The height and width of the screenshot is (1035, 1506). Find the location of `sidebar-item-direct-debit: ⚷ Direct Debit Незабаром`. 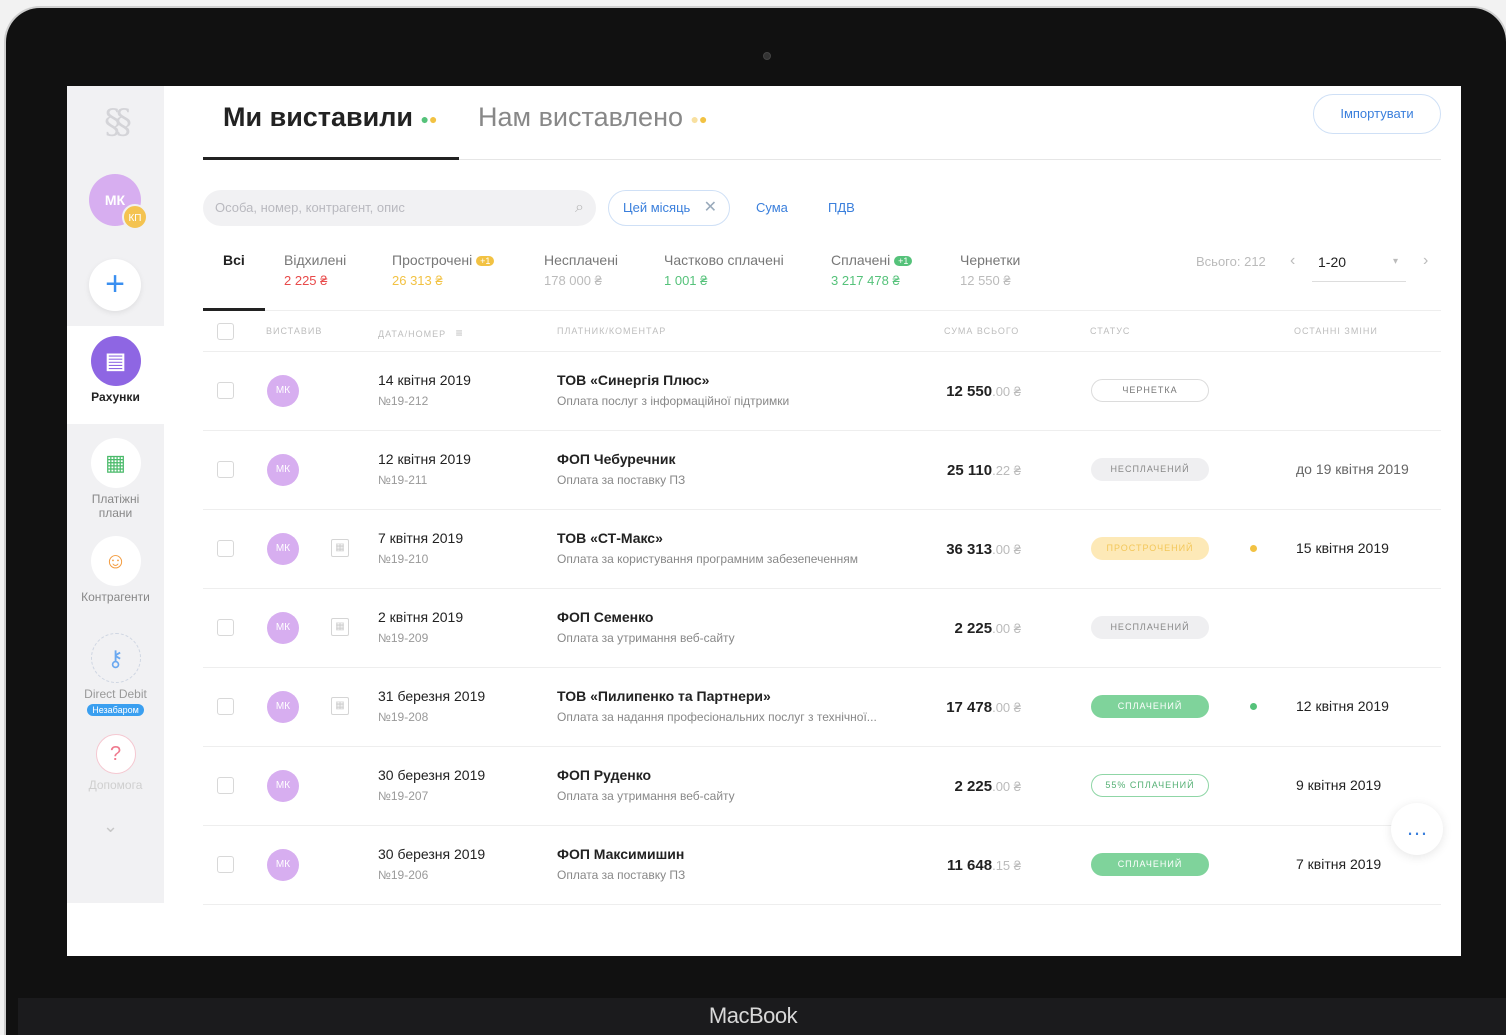

sidebar-item-direct-debit: ⚷ Direct Debit Незабаром is located at coordinates (115, 674).